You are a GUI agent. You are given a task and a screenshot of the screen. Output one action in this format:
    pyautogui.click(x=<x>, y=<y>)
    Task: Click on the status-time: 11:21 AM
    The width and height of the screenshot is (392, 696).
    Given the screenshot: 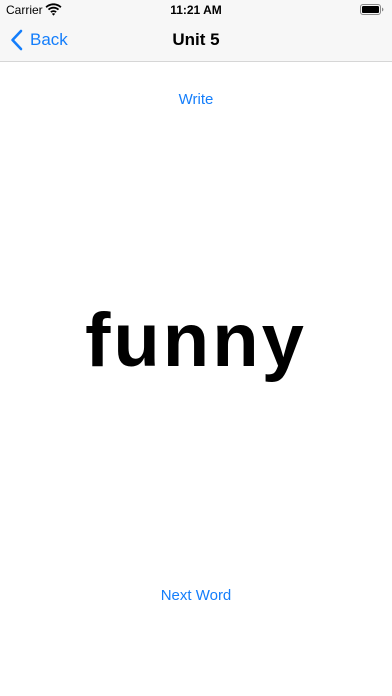 What is the action you would take?
    pyautogui.click(x=196, y=10)
    